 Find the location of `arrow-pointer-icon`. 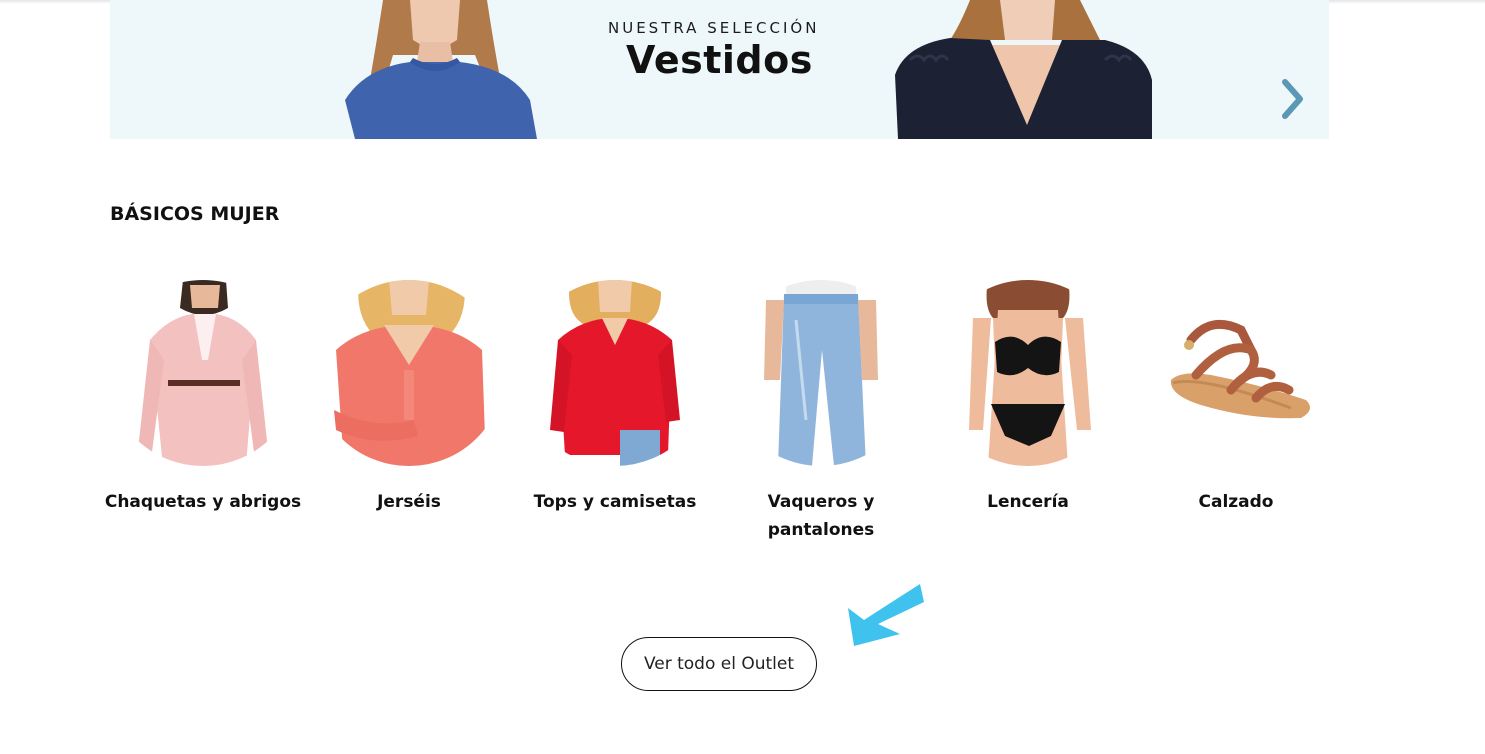

arrow-pointer-icon is located at coordinates (886, 615).